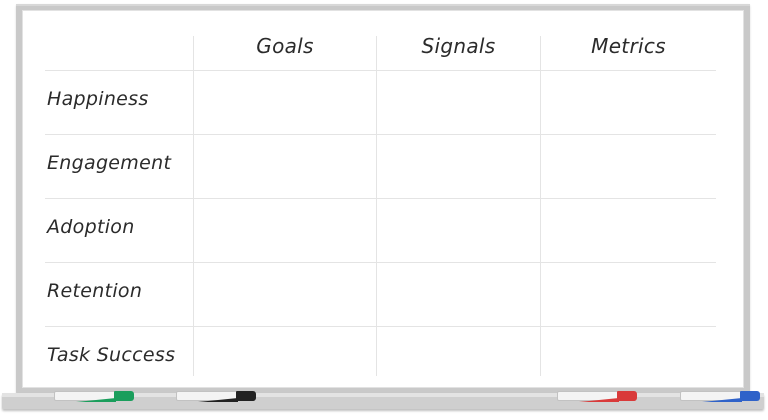 This screenshot has height=420, width=768. What do you see at coordinates (216, 396) in the screenshot?
I see `black-marker` at bounding box center [216, 396].